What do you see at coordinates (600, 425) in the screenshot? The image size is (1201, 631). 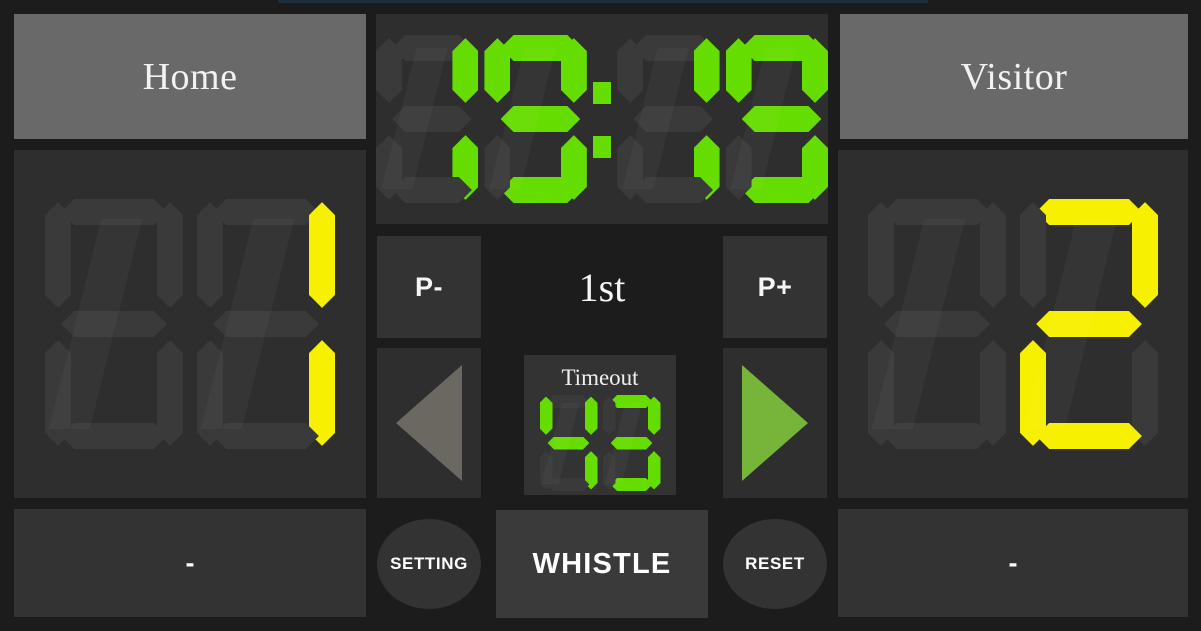 I see `timeout-panel: Timeout` at bounding box center [600, 425].